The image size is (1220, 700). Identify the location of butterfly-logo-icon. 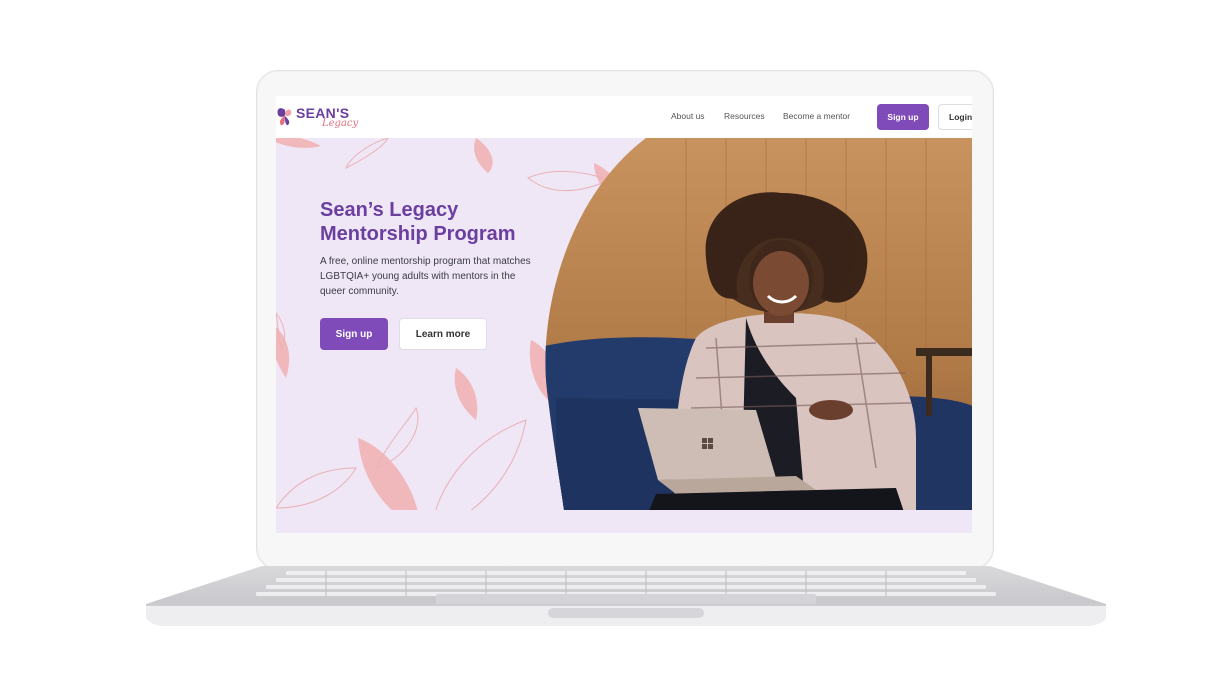
(284, 117).